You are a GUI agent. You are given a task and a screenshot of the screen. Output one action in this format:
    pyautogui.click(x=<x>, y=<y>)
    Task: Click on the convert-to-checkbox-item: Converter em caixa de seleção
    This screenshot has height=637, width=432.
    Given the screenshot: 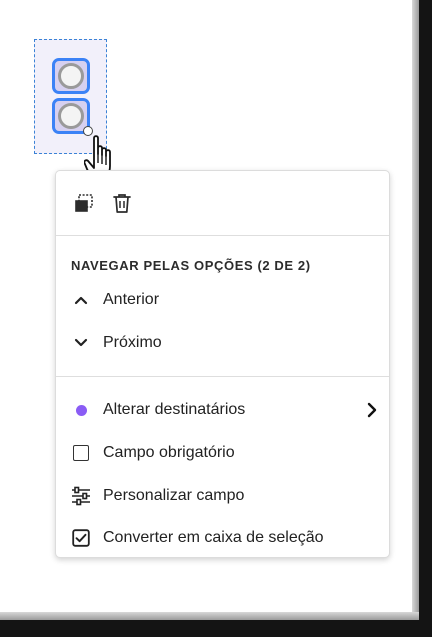 What is the action you would take?
    pyautogui.click(x=222, y=538)
    